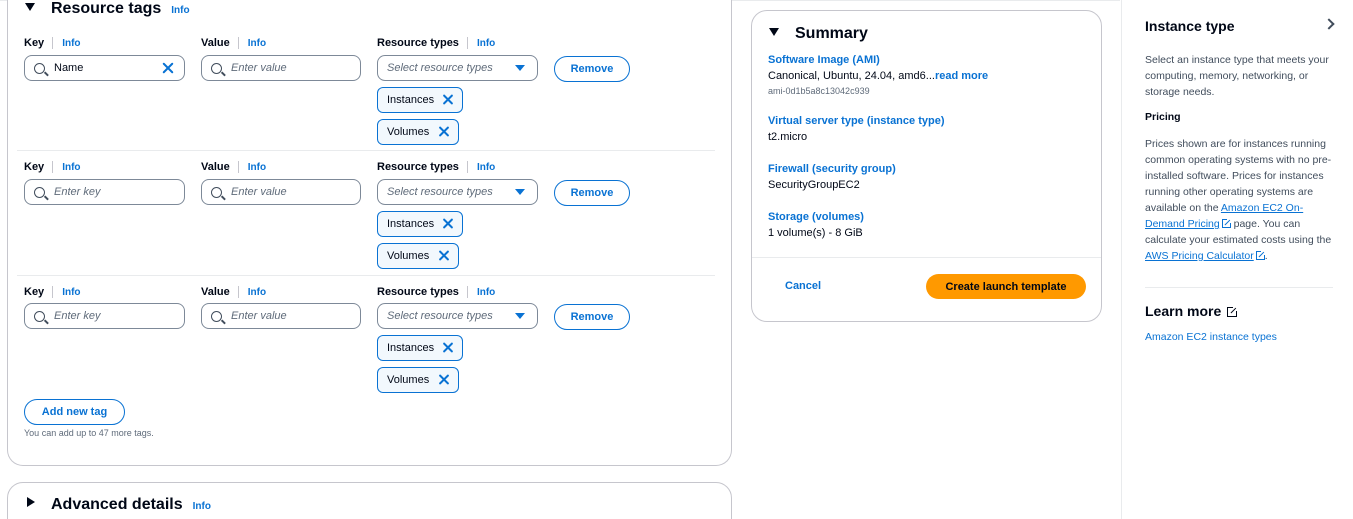 This screenshot has height=519, width=1353. I want to click on row-divider, so click(366, 275).